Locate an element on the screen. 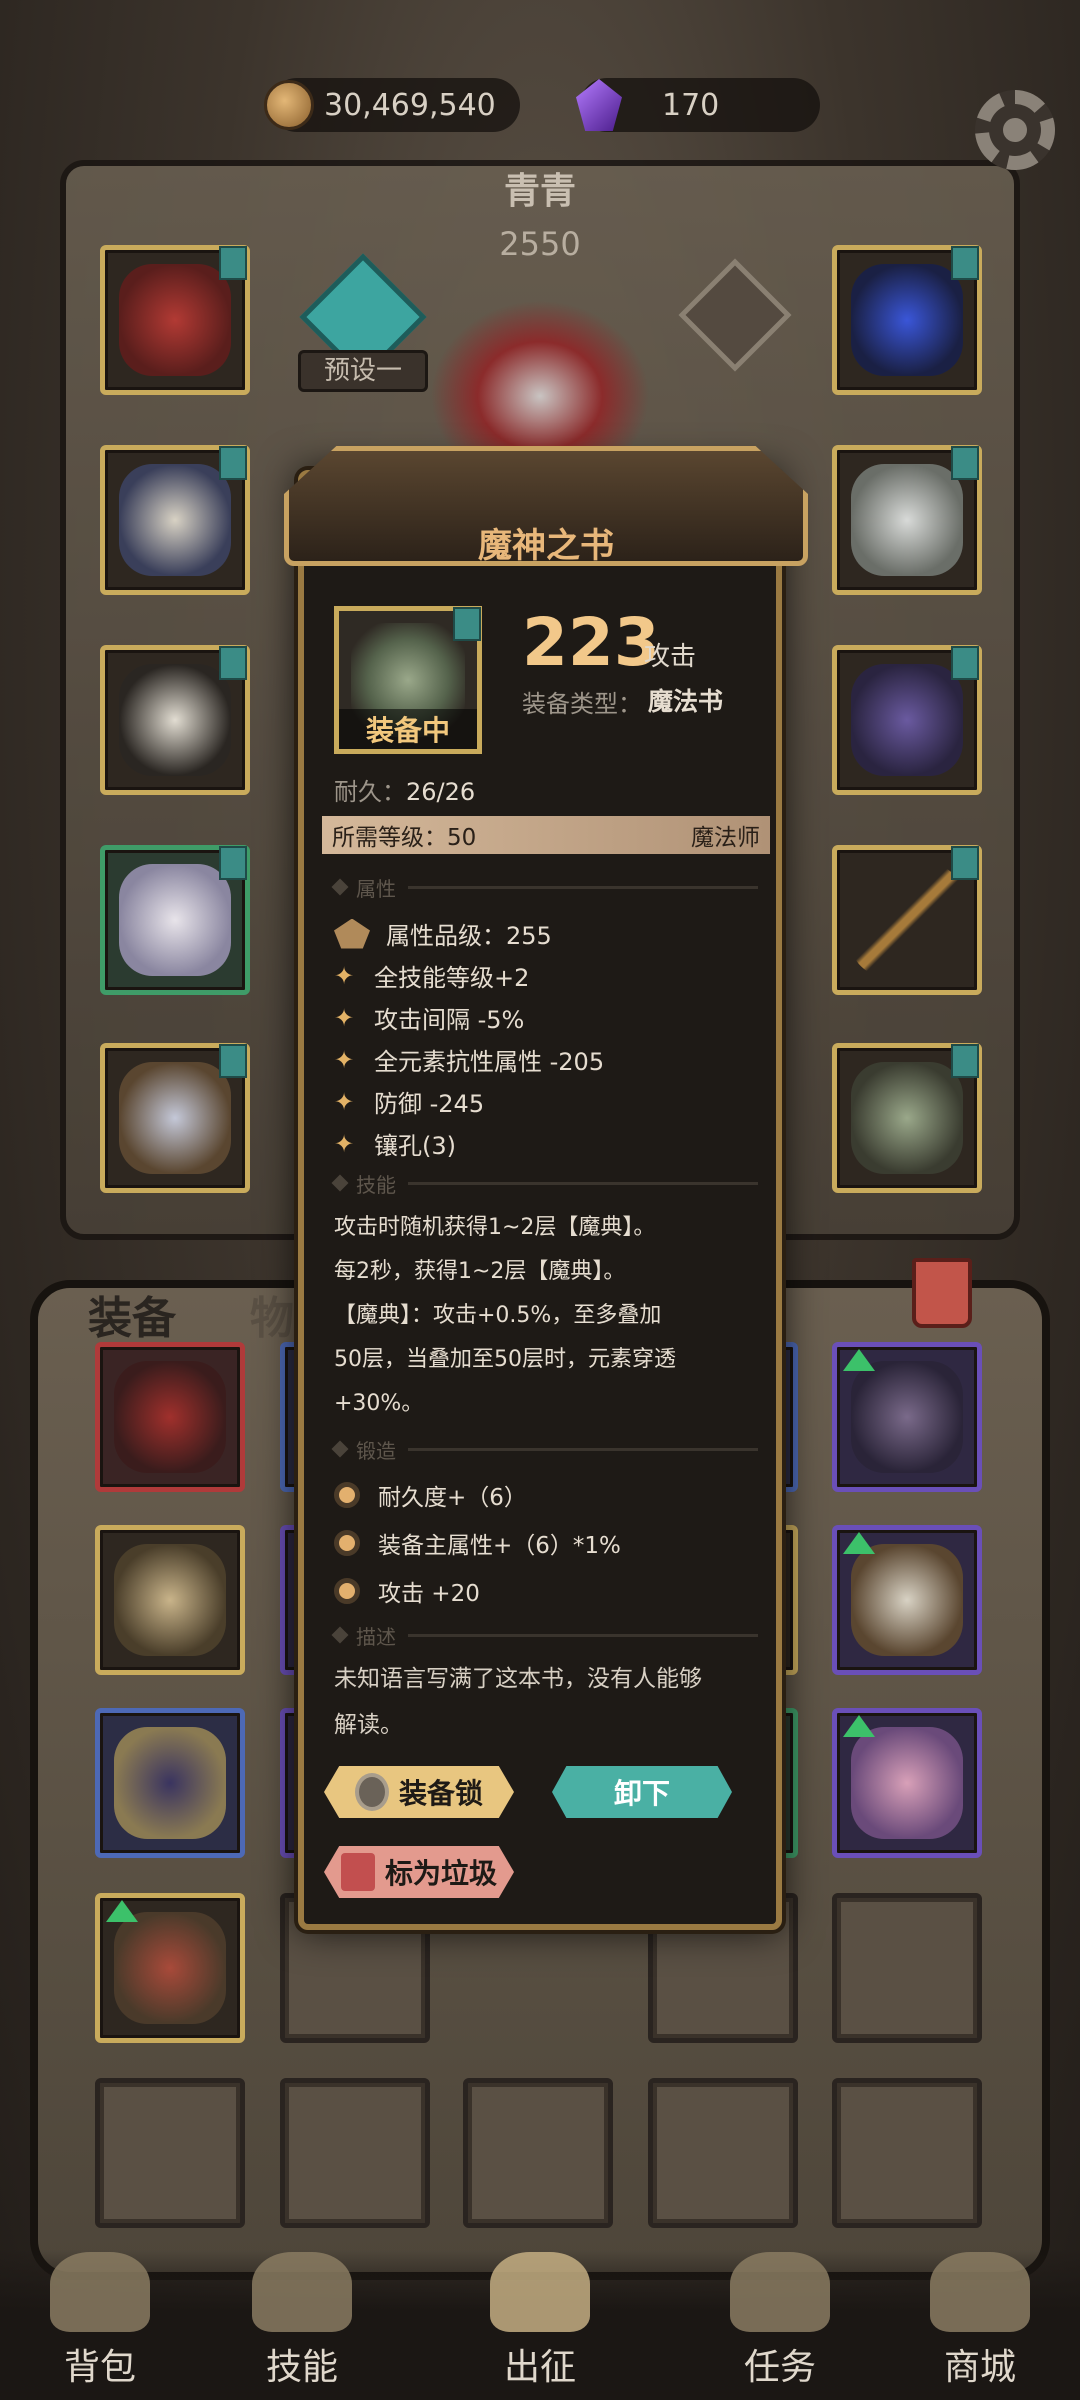  attribute-line: ✦ 全技能等级+2 is located at coordinates (431, 975).